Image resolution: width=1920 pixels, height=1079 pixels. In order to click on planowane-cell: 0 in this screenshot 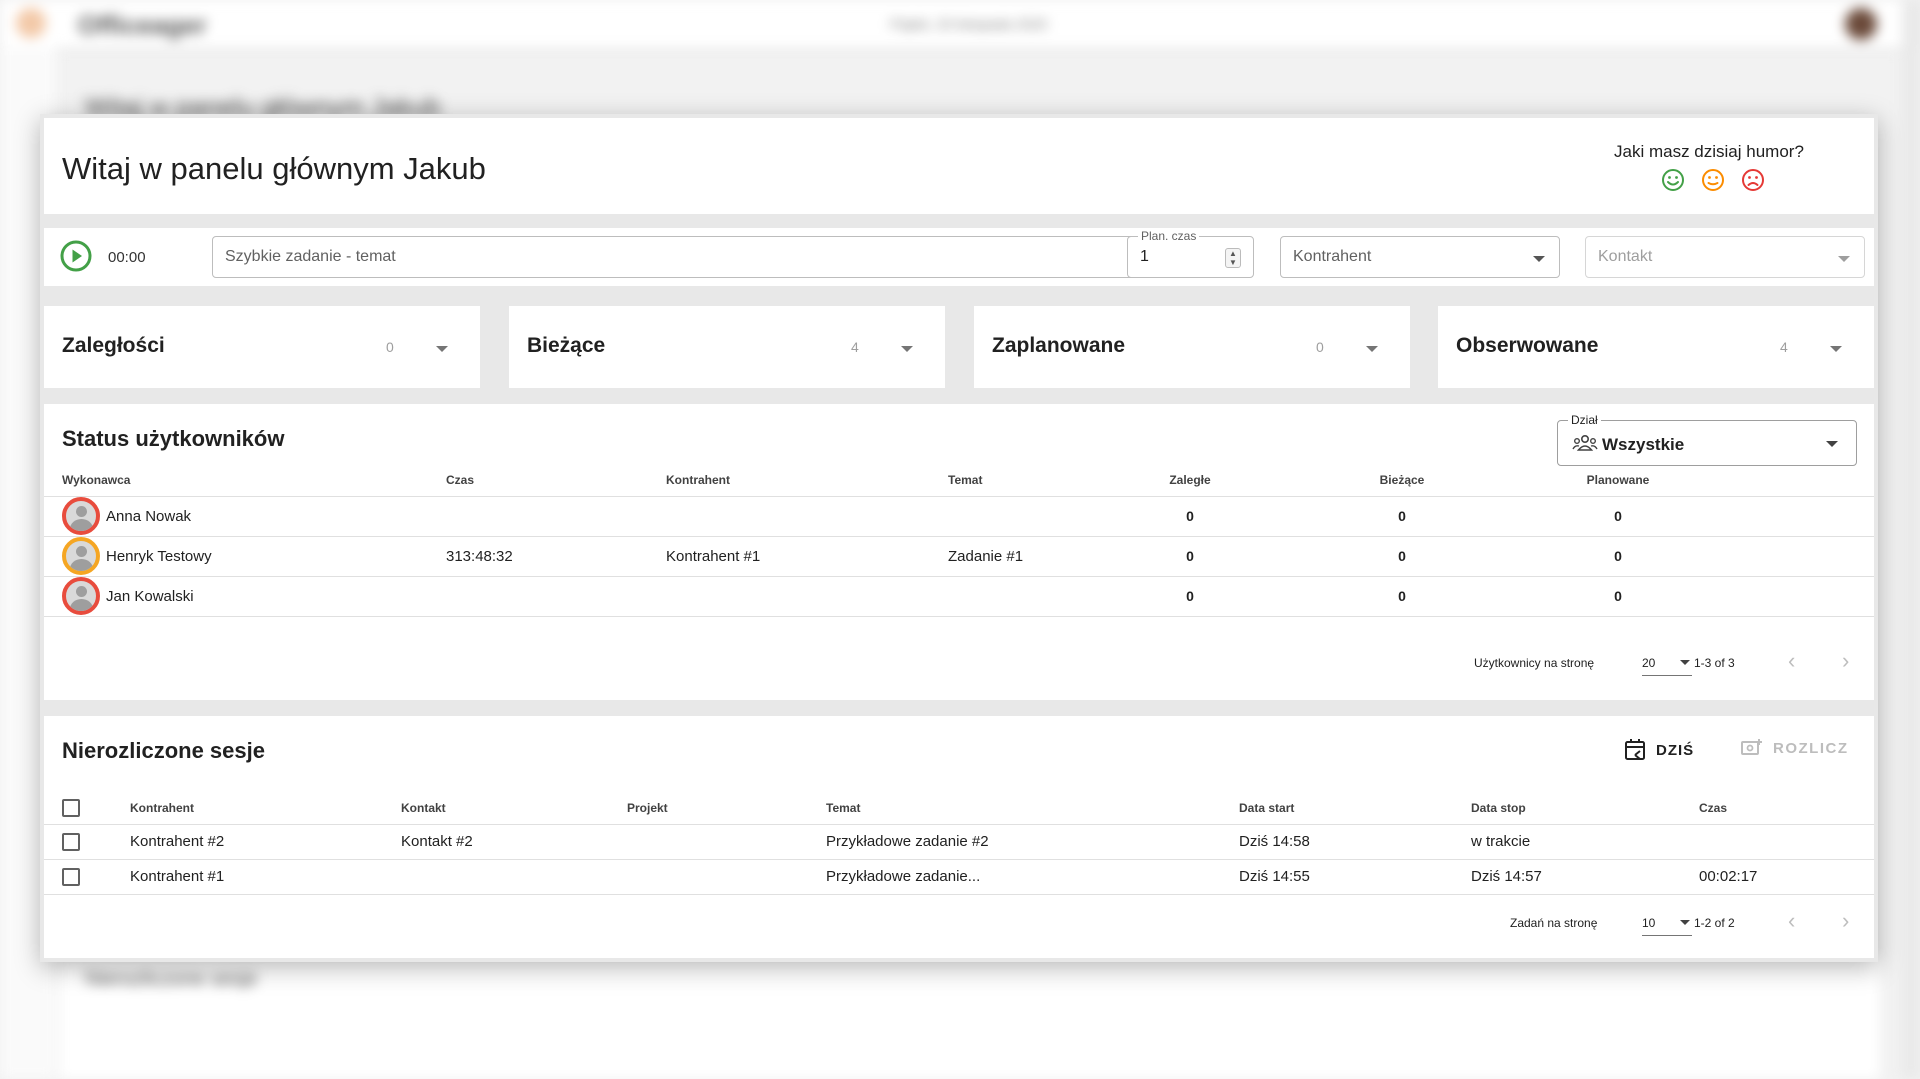, I will do `click(1618, 516)`.